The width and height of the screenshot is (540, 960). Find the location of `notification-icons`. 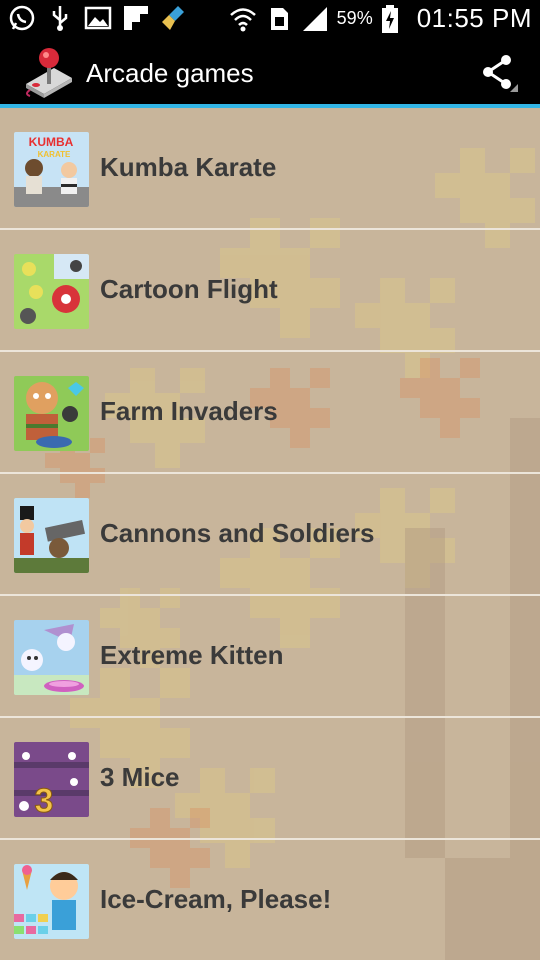

notification-icons is located at coordinates (98, 18).